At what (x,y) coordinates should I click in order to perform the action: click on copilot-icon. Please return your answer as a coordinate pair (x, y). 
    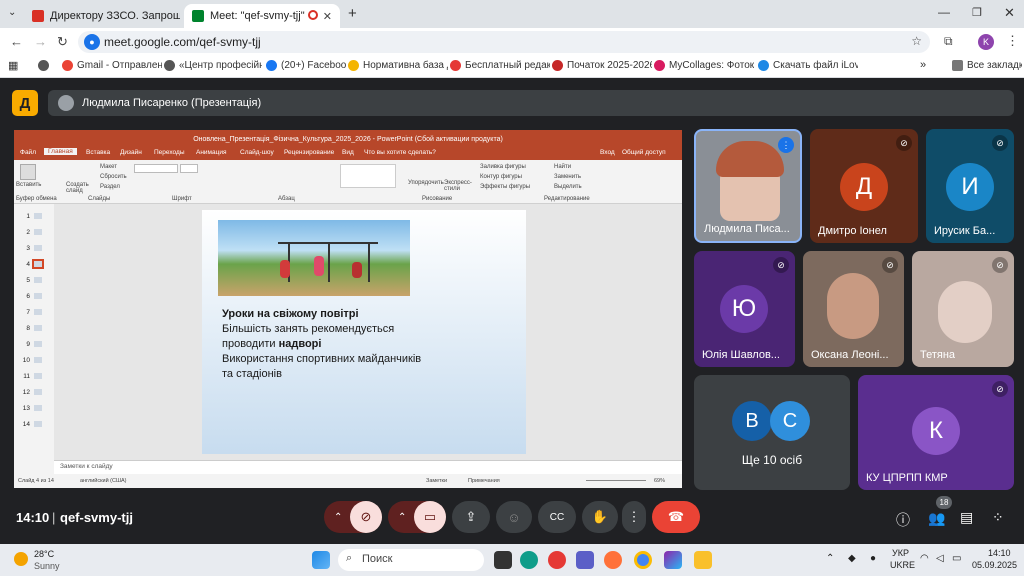
    Looking at the image, I should click on (673, 560).